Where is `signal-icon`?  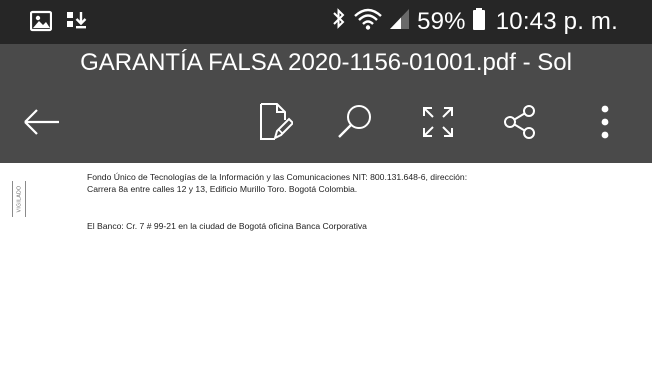 signal-icon is located at coordinates (400, 21).